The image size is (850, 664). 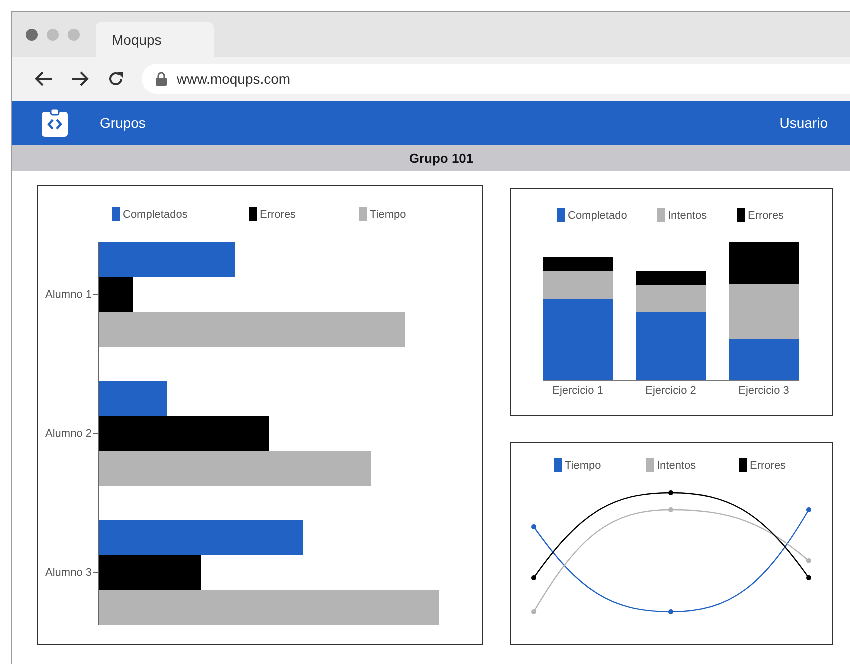 I want to click on category-label: Ejercicio 2, so click(x=671, y=391).